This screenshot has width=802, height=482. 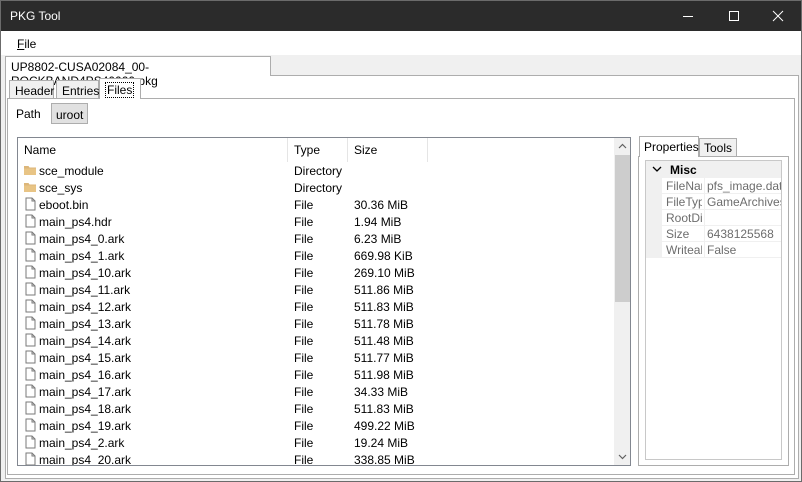 What do you see at coordinates (316, 458) in the screenshot?
I see `table-row: main_ps4_20.ark File 338.85 MiB` at bounding box center [316, 458].